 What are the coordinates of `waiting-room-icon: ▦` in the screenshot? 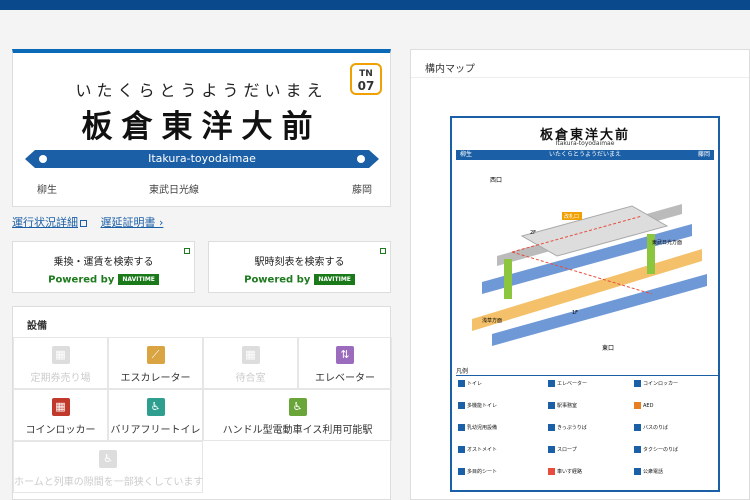 It's located at (250, 355).